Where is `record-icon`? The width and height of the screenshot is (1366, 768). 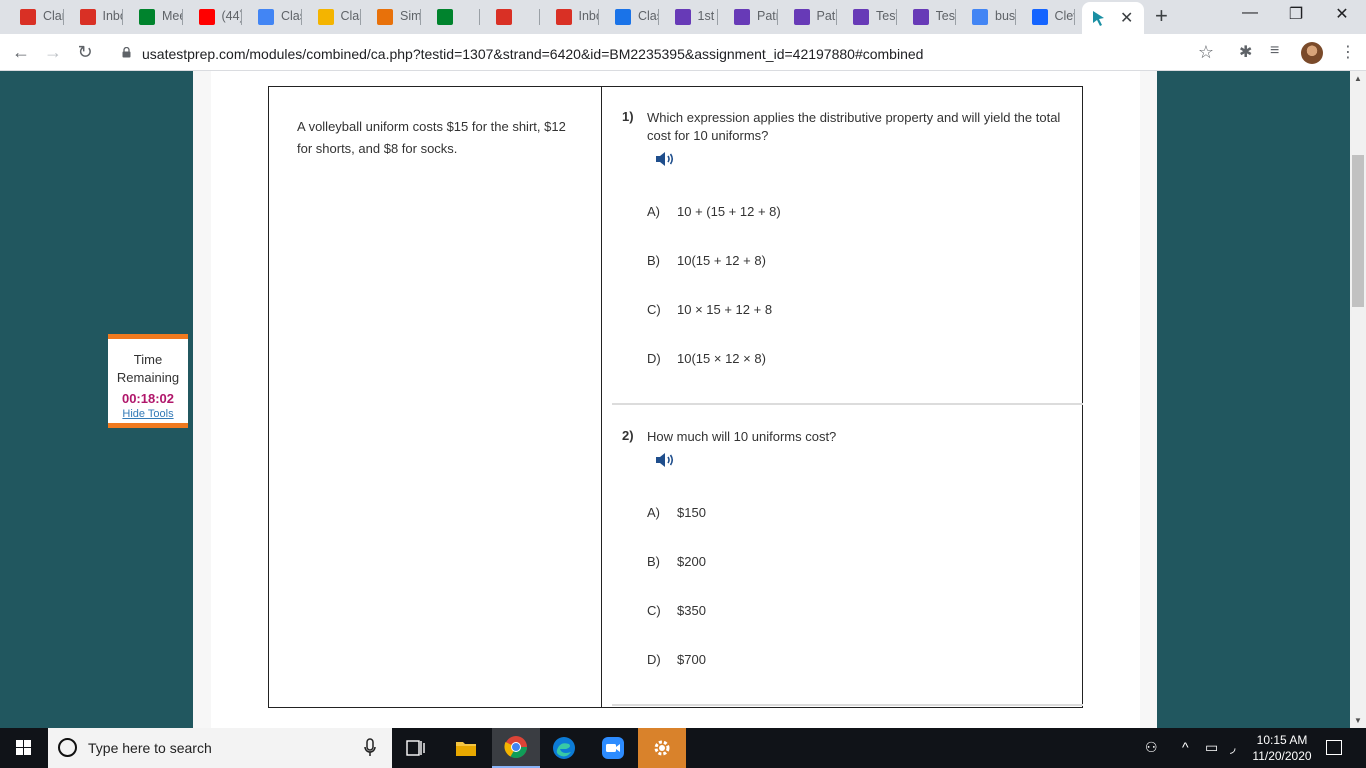
record-icon is located at coordinates (504, 17).